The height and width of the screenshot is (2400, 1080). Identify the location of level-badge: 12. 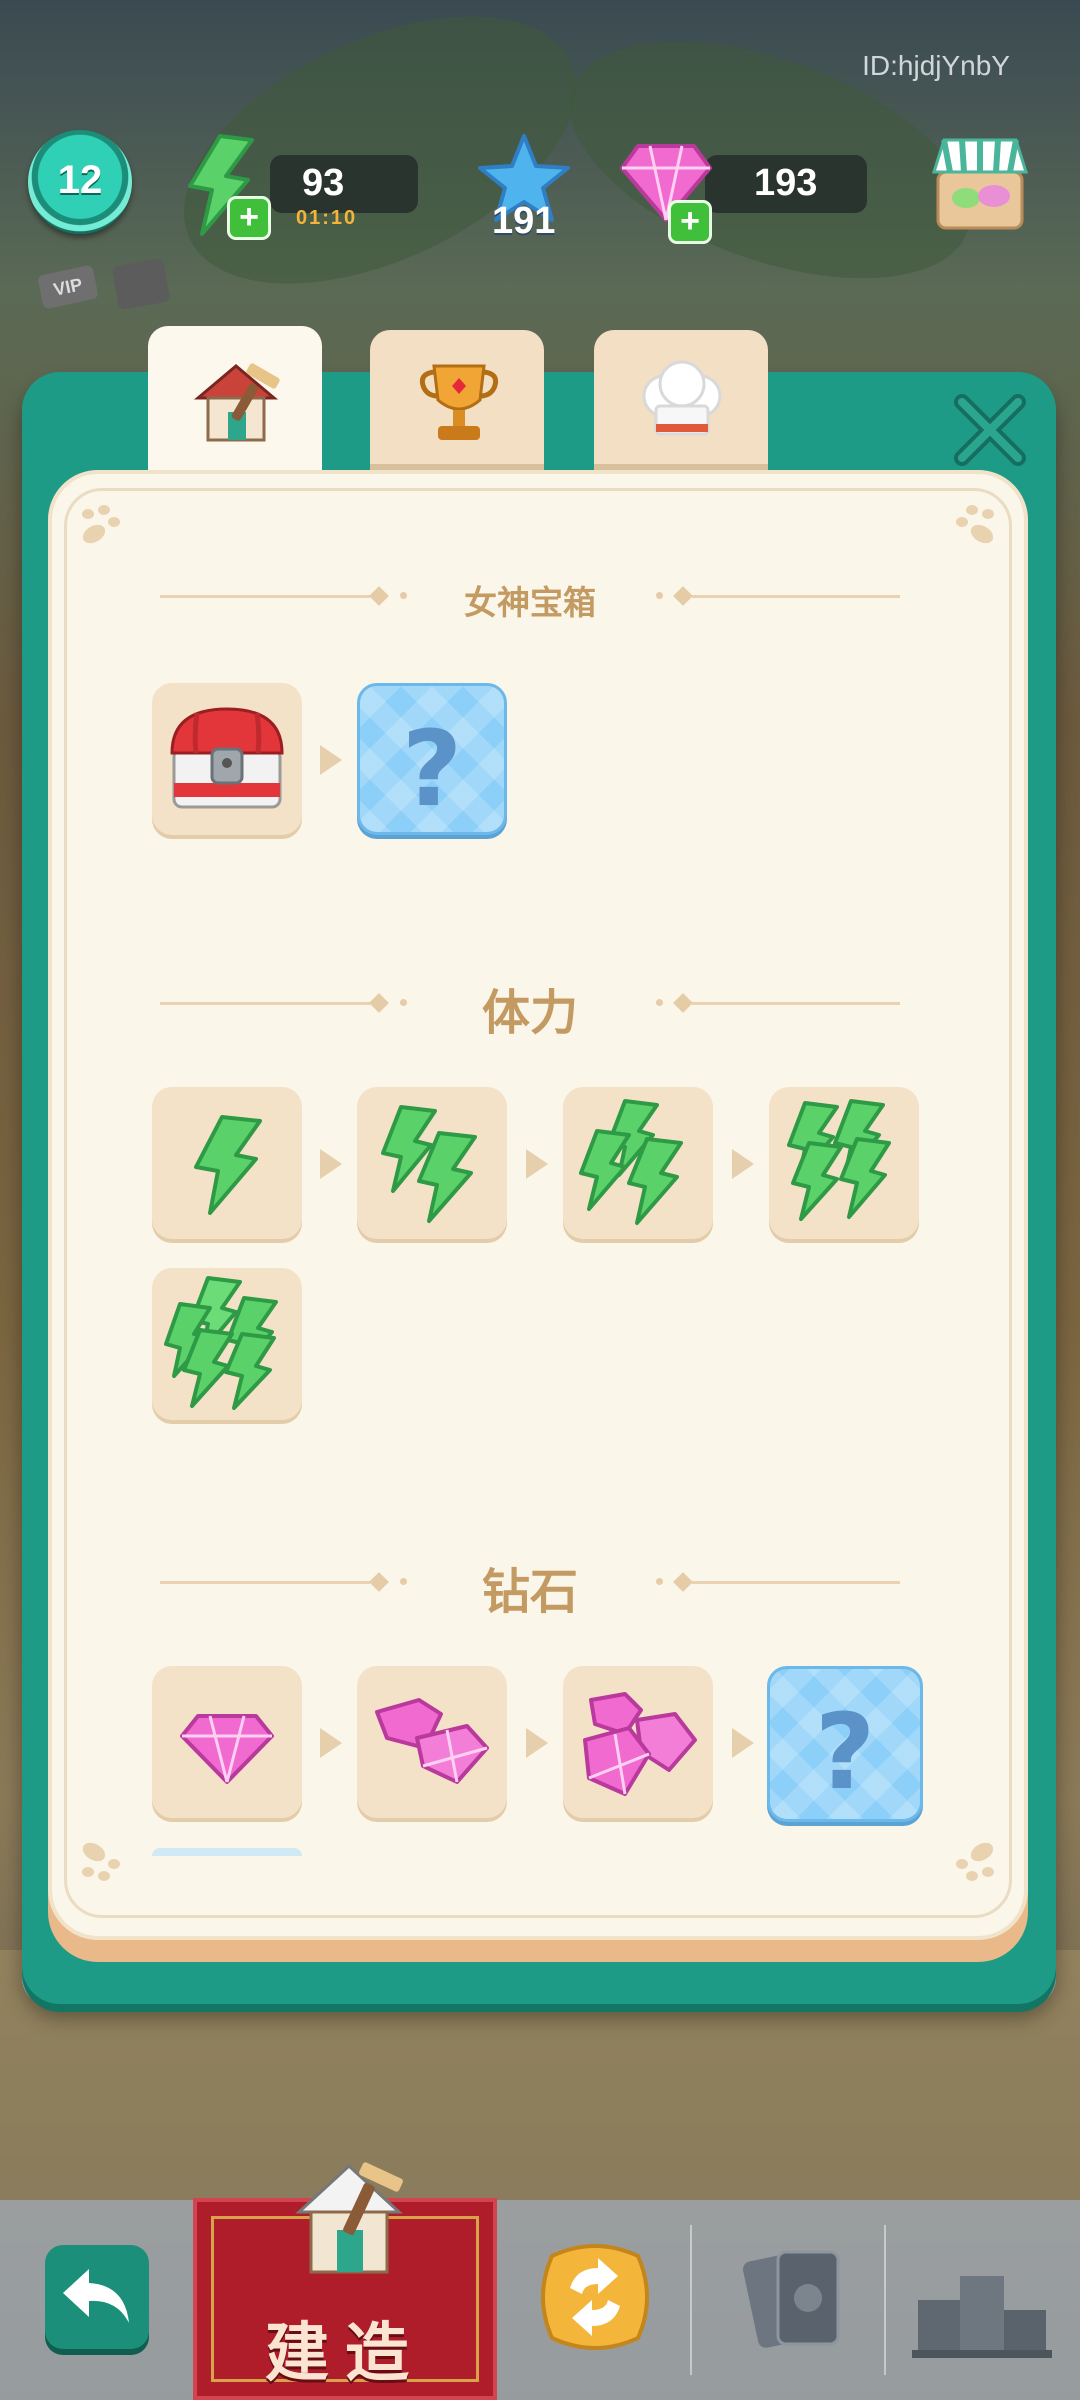
(80, 182).